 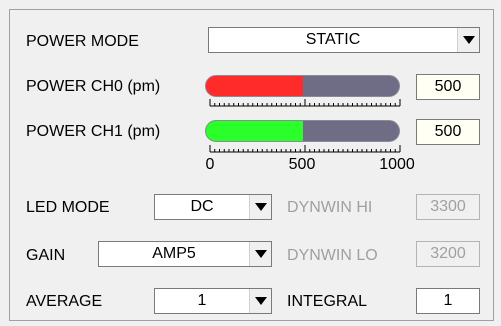 What do you see at coordinates (333, 39) in the screenshot?
I see `power-mode-value: STATIC` at bounding box center [333, 39].